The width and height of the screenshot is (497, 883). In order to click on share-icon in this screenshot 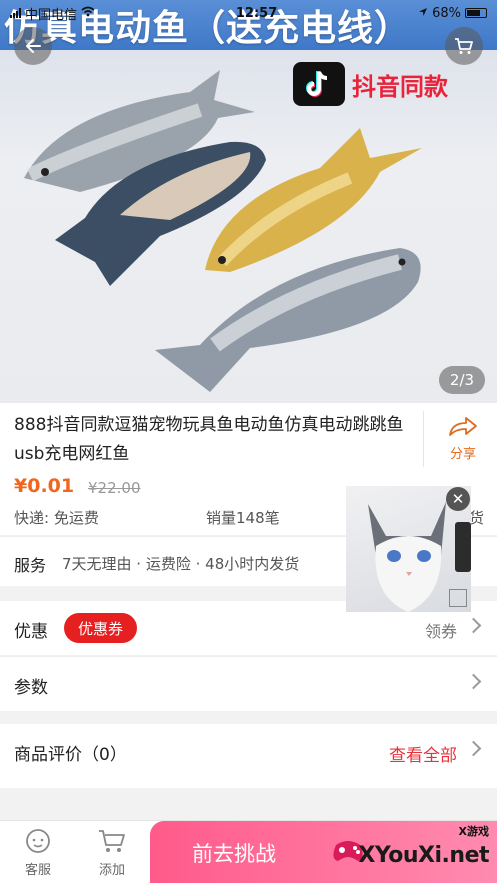, I will do `click(463, 426)`.